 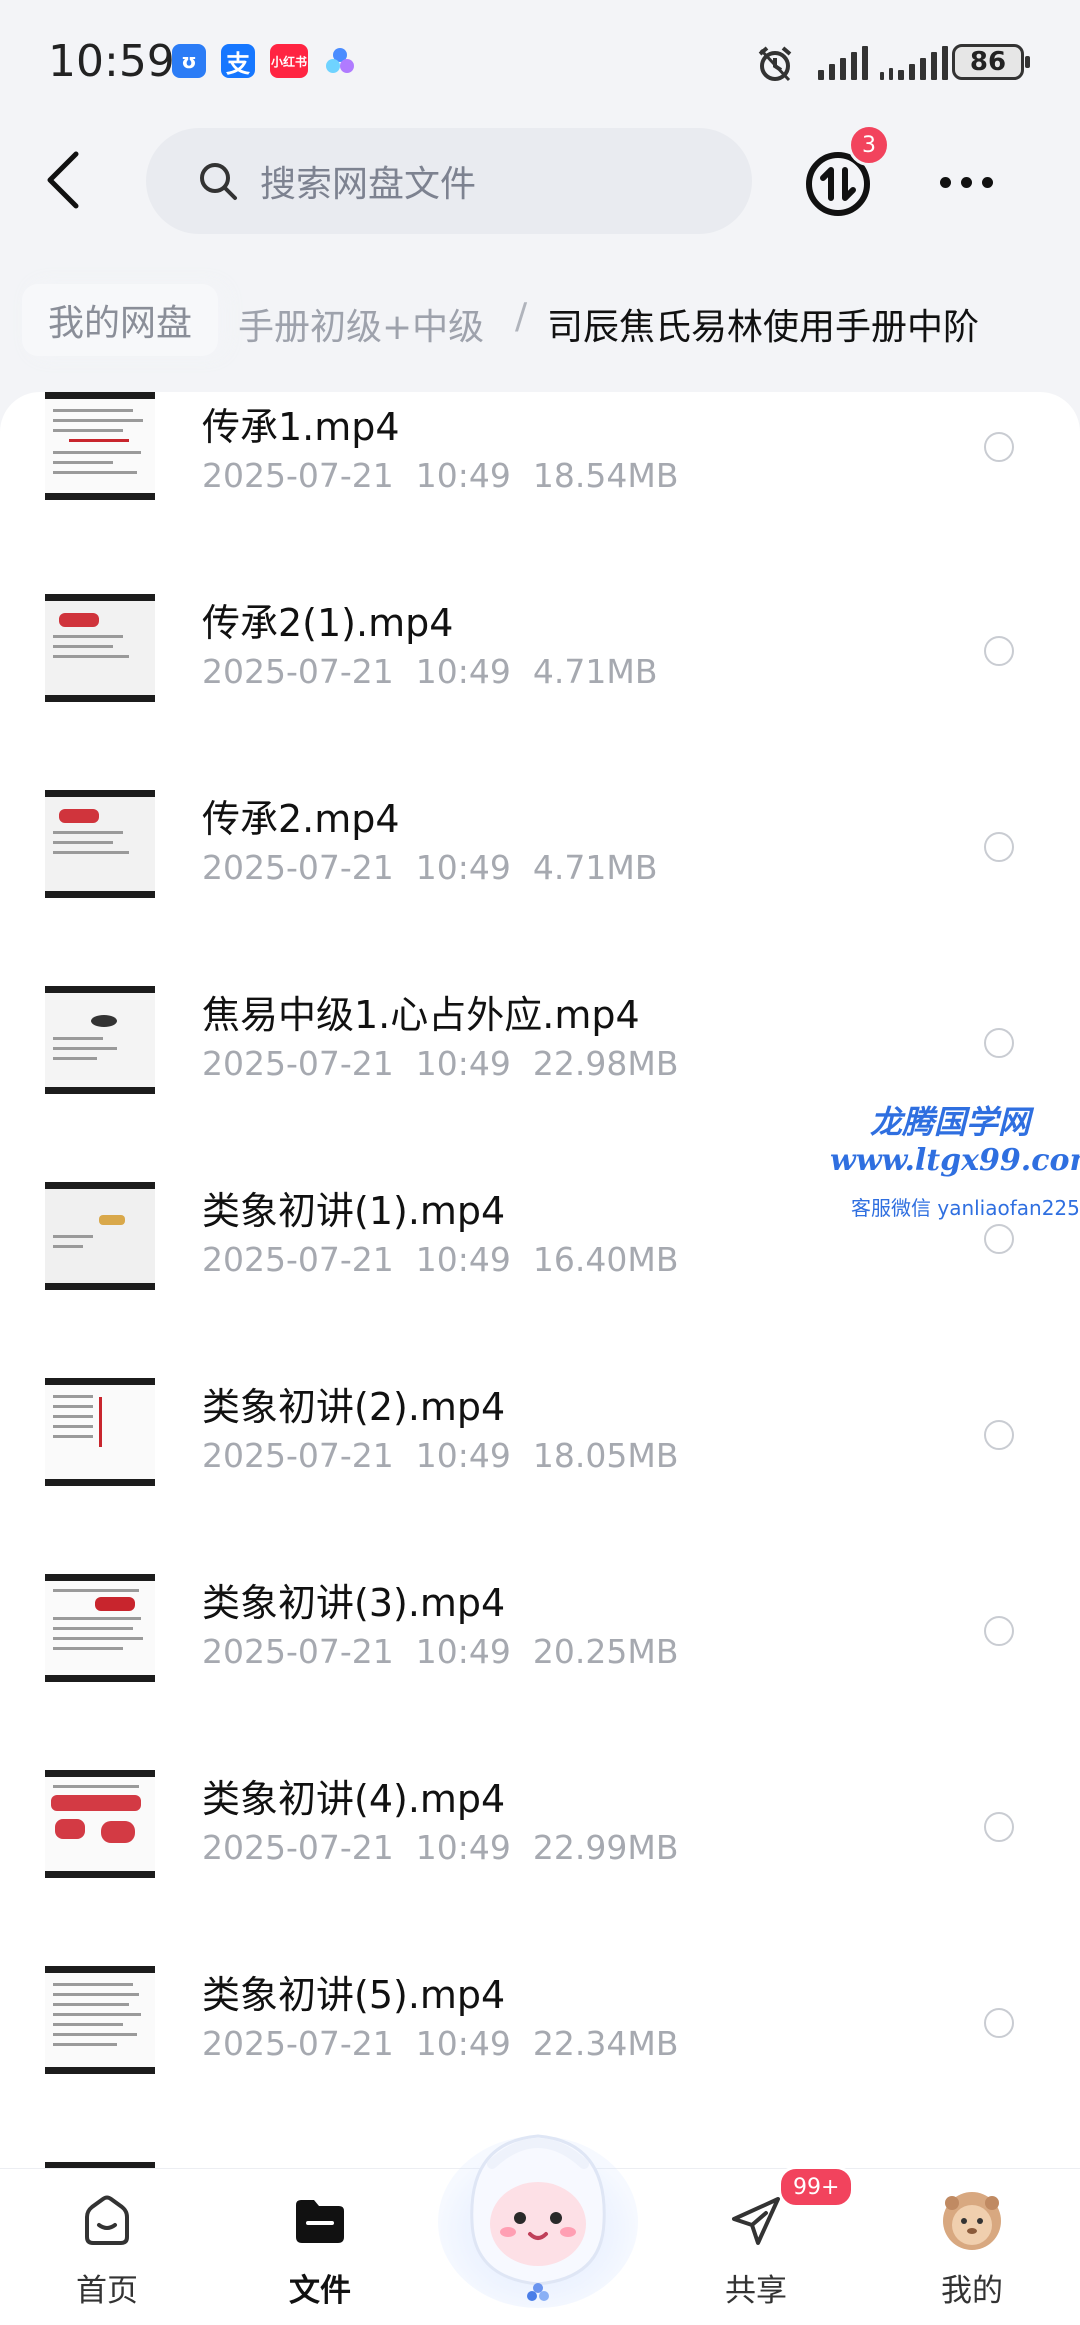 What do you see at coordinates (869, 145) in the screenshot?
I see `transfer-badge: 3` at bounding box center [869, 145].